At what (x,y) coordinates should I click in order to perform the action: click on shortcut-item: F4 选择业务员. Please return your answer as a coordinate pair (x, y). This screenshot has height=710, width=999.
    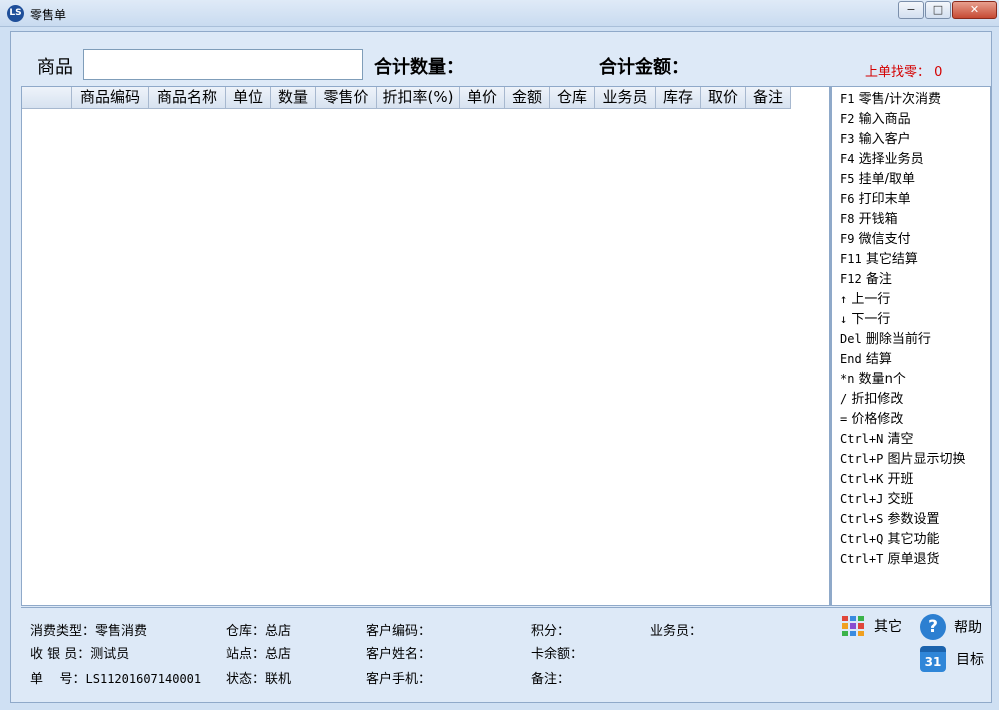
    Looking at the image, I should click on (882, 159).